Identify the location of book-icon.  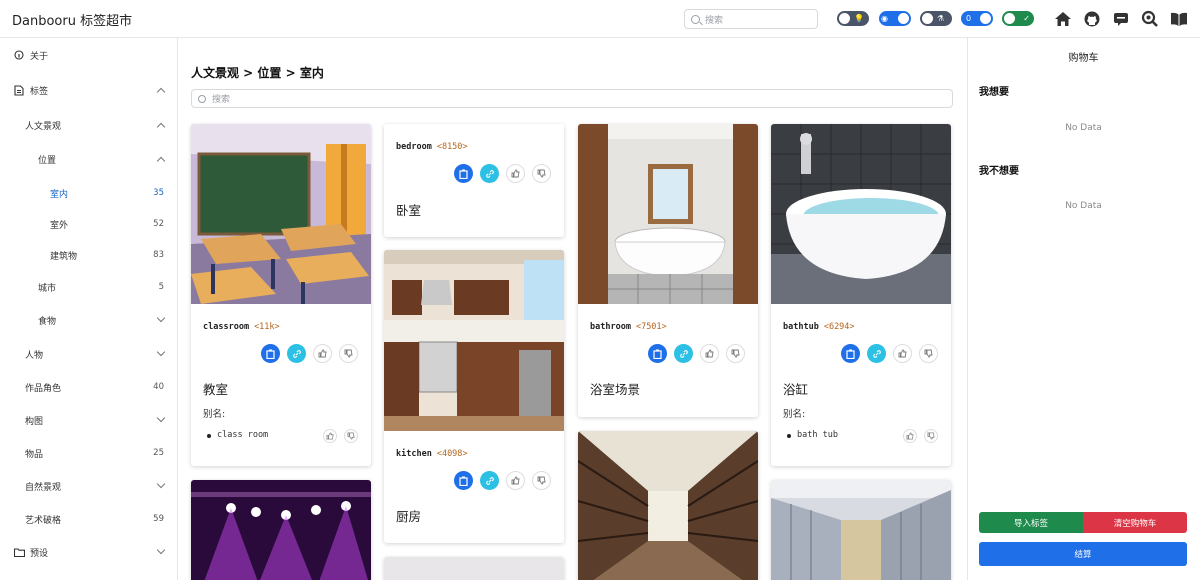
(1179, 19).